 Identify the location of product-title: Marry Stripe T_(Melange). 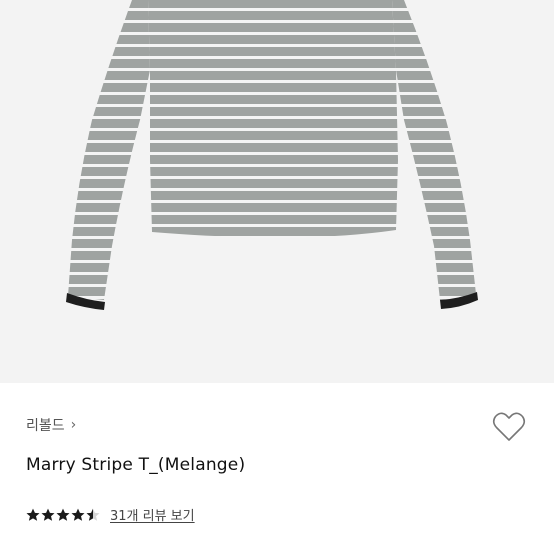
(136, 465).